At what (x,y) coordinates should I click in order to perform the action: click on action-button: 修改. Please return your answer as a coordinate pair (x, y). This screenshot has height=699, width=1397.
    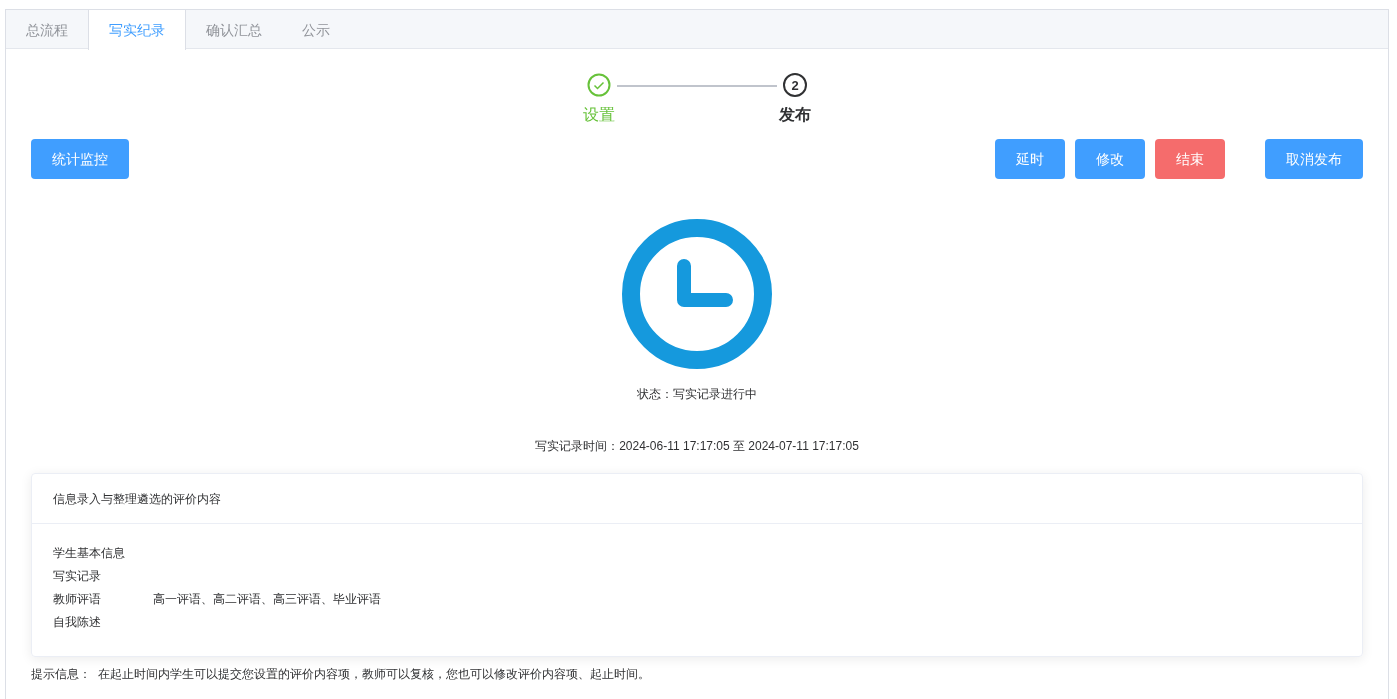
    Looking at the image, I should click on (1110, 159).